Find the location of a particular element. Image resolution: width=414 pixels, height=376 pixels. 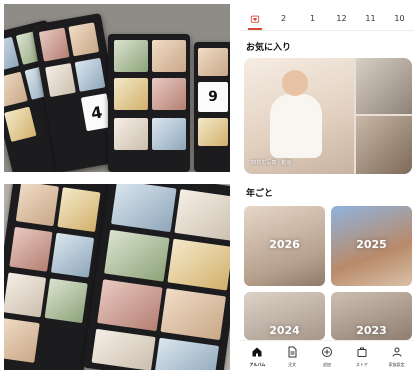

year-label: 2026 is located at coordinates (284, 244).